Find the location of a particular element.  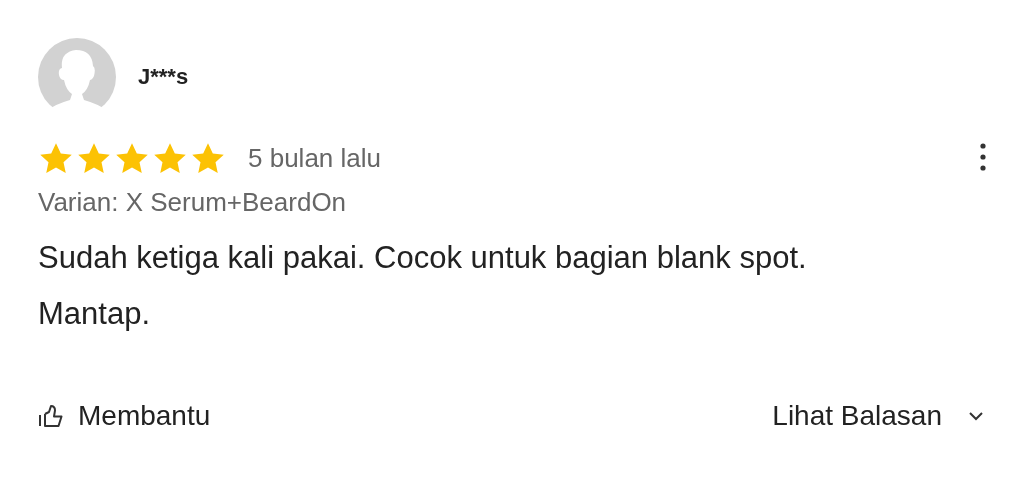

more-options-icon is located at coordinates (983, 157).